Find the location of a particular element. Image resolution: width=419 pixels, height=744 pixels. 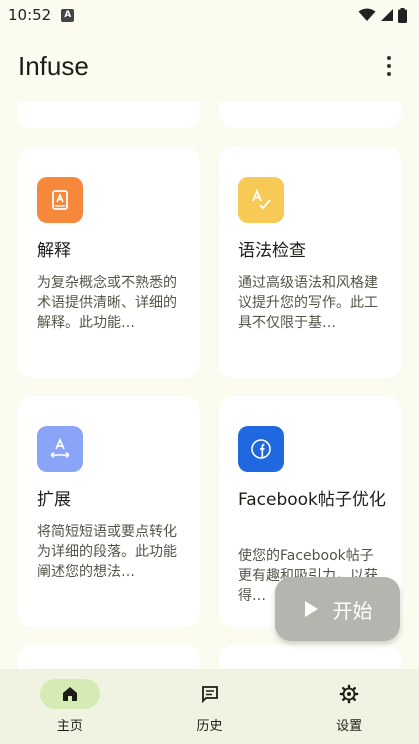

nav-item-settings: 设置 is located at coordinates (349, 706).